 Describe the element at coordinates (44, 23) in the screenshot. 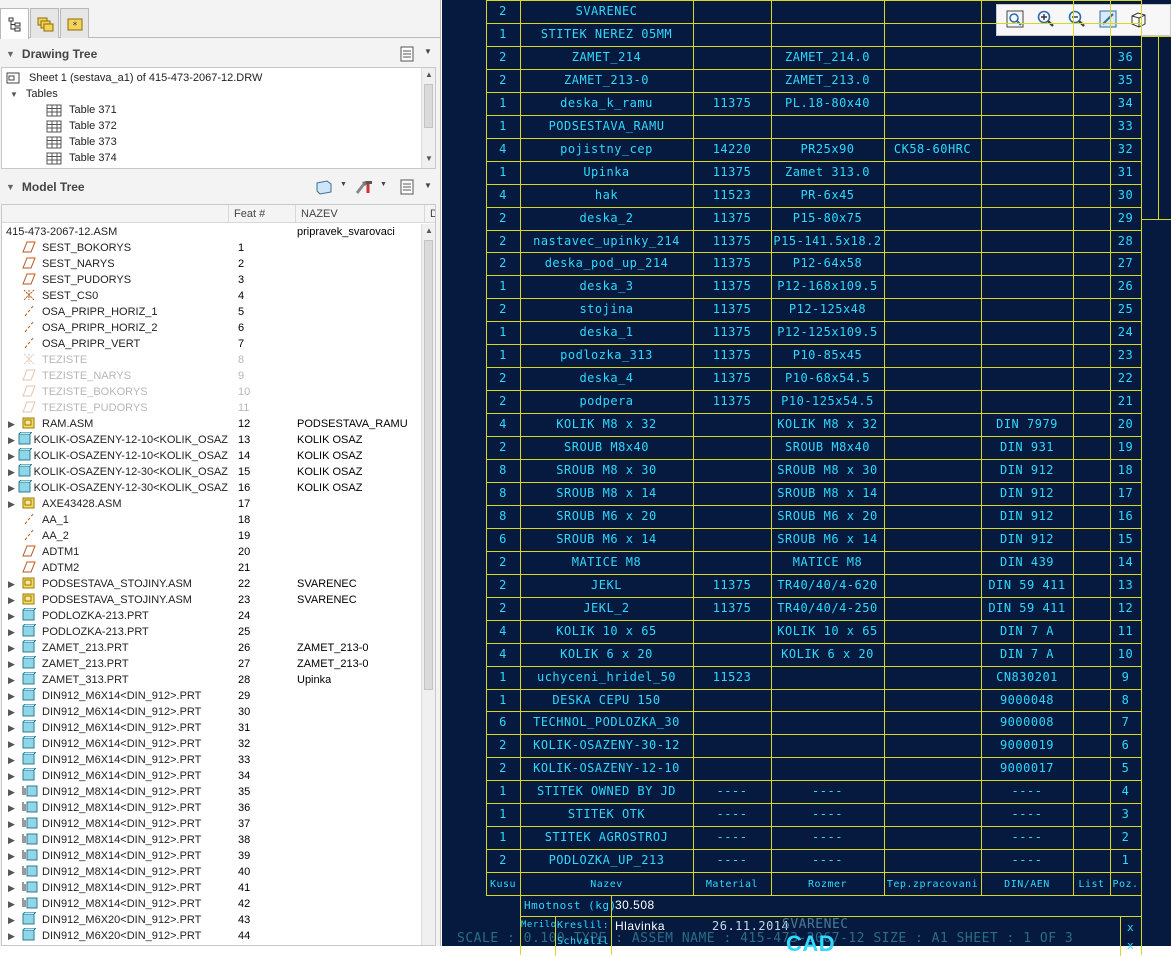

I see `tab-layers` at that location.